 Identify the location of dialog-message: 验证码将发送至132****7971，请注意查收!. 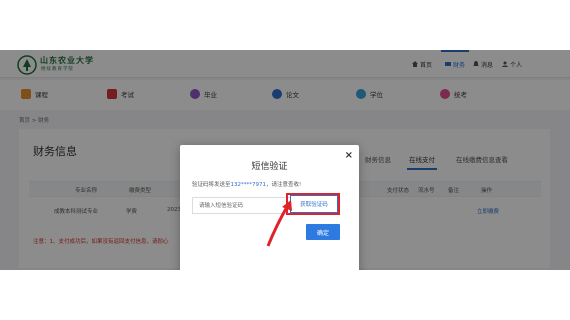
(246, 184).